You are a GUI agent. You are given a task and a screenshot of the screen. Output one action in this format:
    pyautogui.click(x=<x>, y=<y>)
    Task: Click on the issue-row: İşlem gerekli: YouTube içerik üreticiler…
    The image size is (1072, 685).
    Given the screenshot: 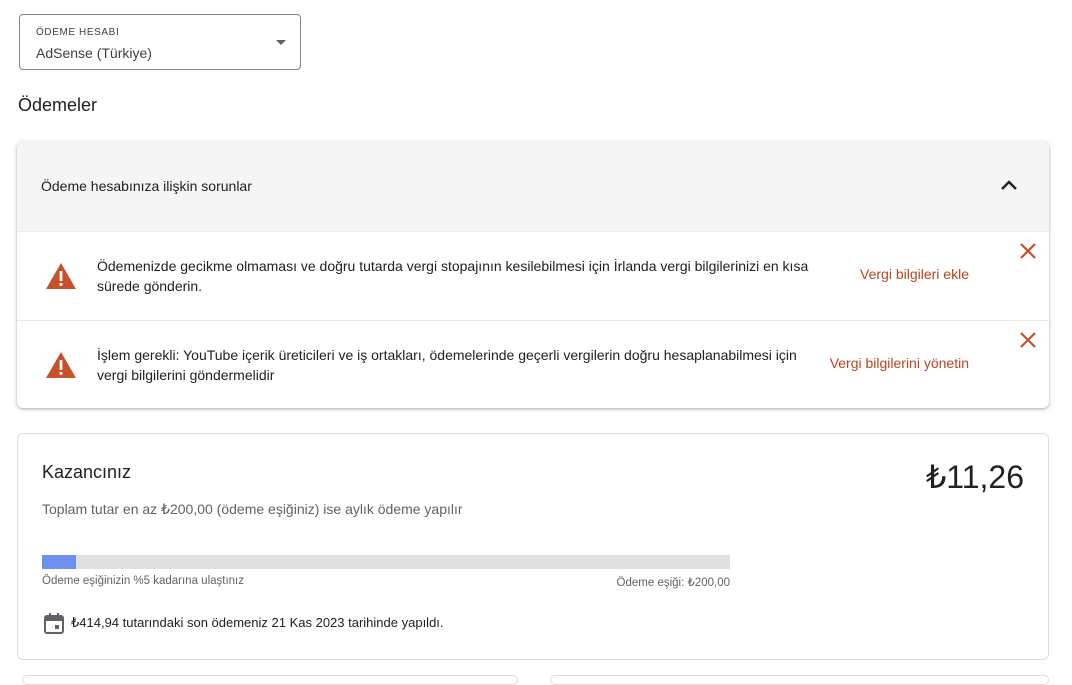 What is the action you would take?
    pyautogui.click(x=533, y=364)
    